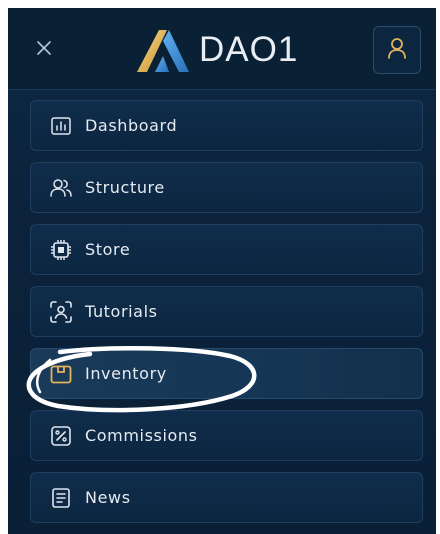 The width and height of the screenshot is (440, 534). Describe the element at coordinates (131, 125) in the screenshot. I see `menu-item-label: Dashboard` at that location.